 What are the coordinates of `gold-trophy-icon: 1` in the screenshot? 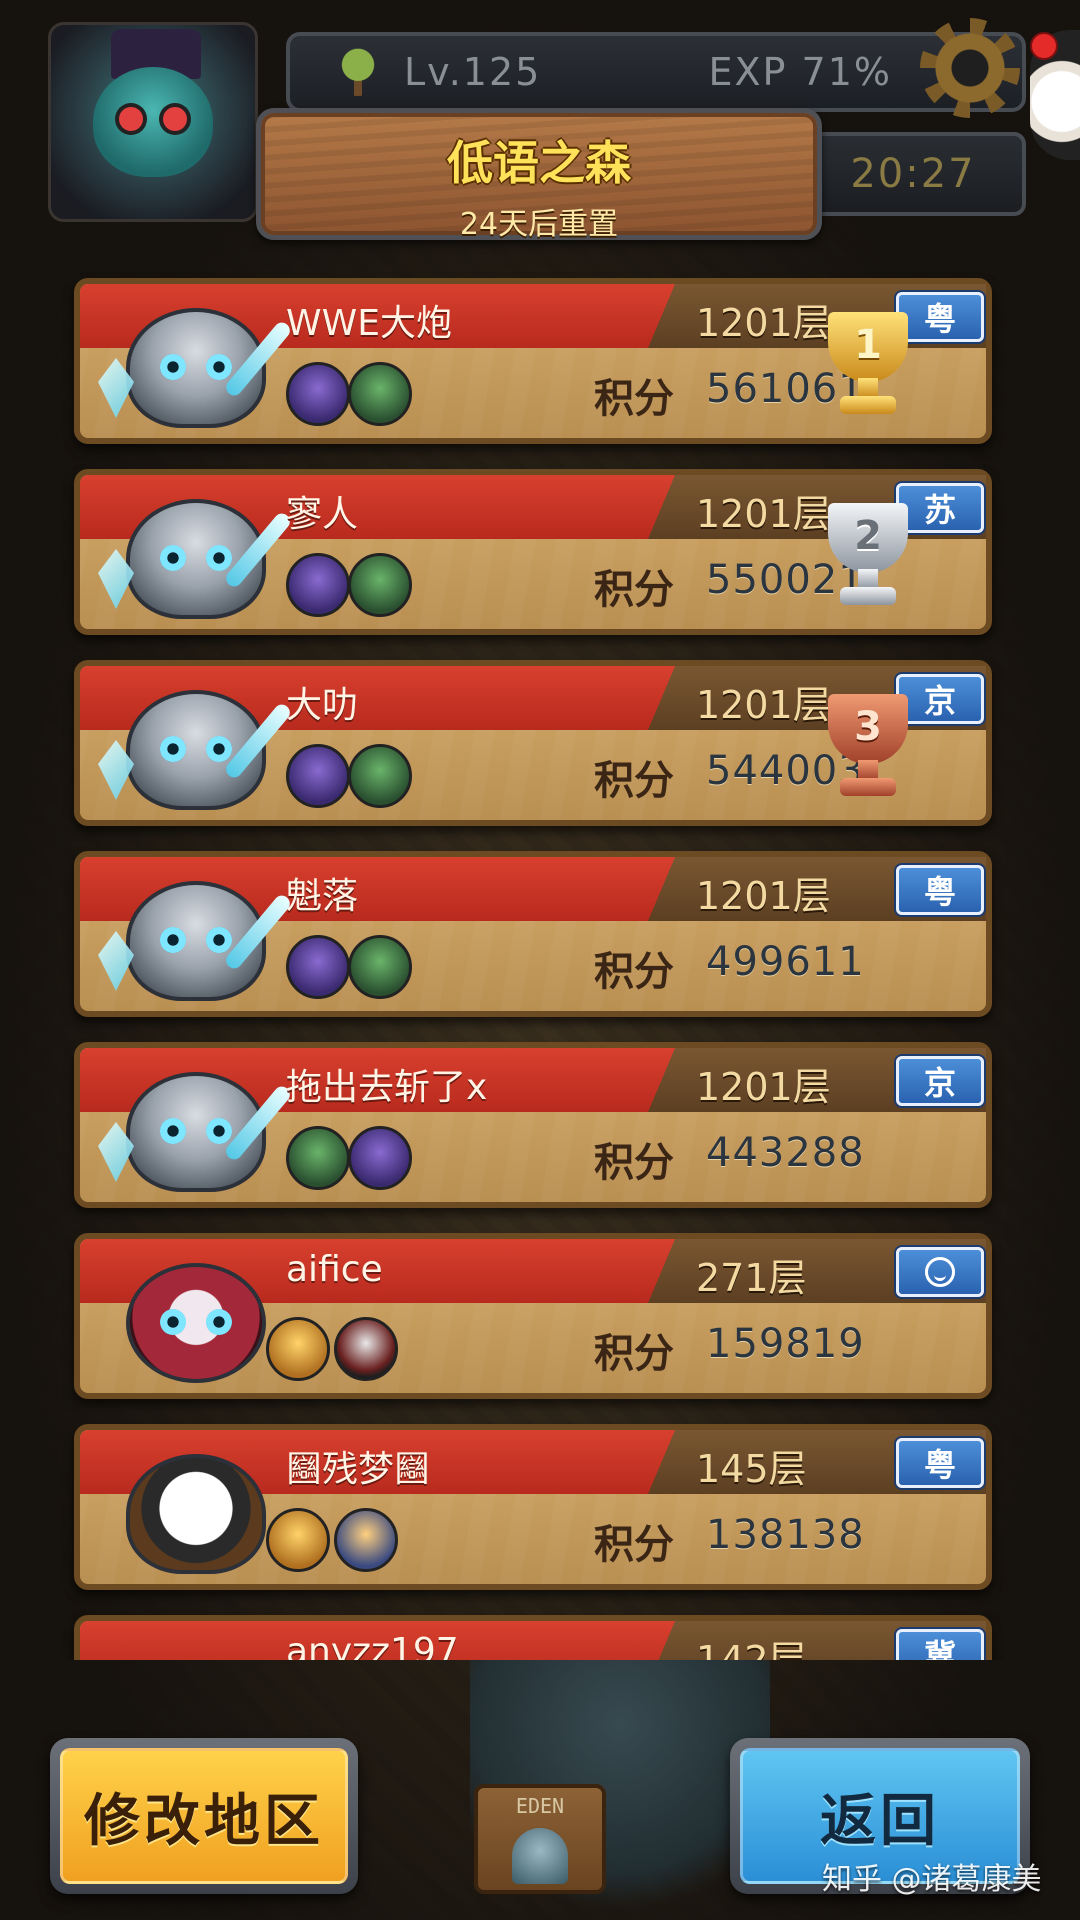 It's located at (868, 367).